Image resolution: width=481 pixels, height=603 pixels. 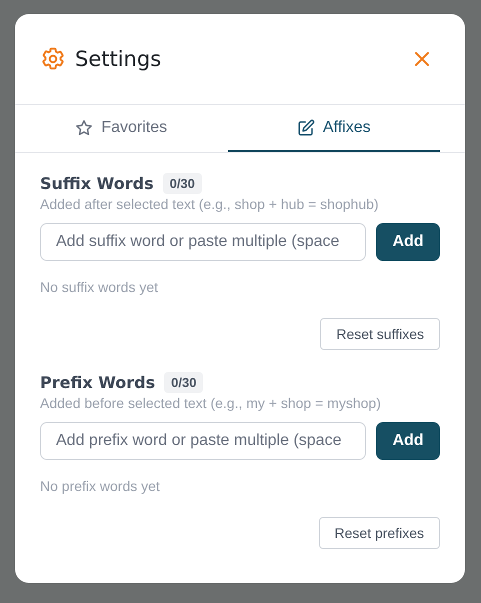 I want to click on tab: Affixes, so click(x=334, y=128).